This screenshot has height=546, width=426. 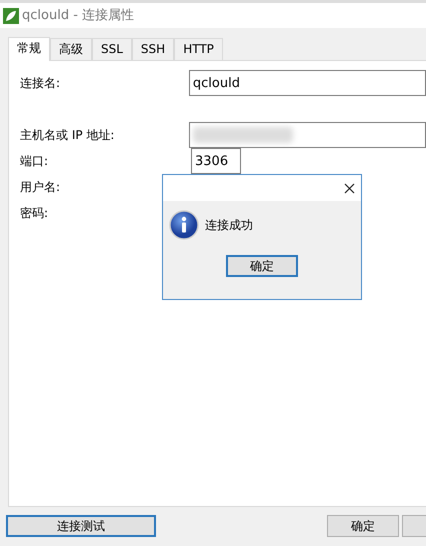 I want to click on field-label: 连接名:, so click(x=40, y=83).